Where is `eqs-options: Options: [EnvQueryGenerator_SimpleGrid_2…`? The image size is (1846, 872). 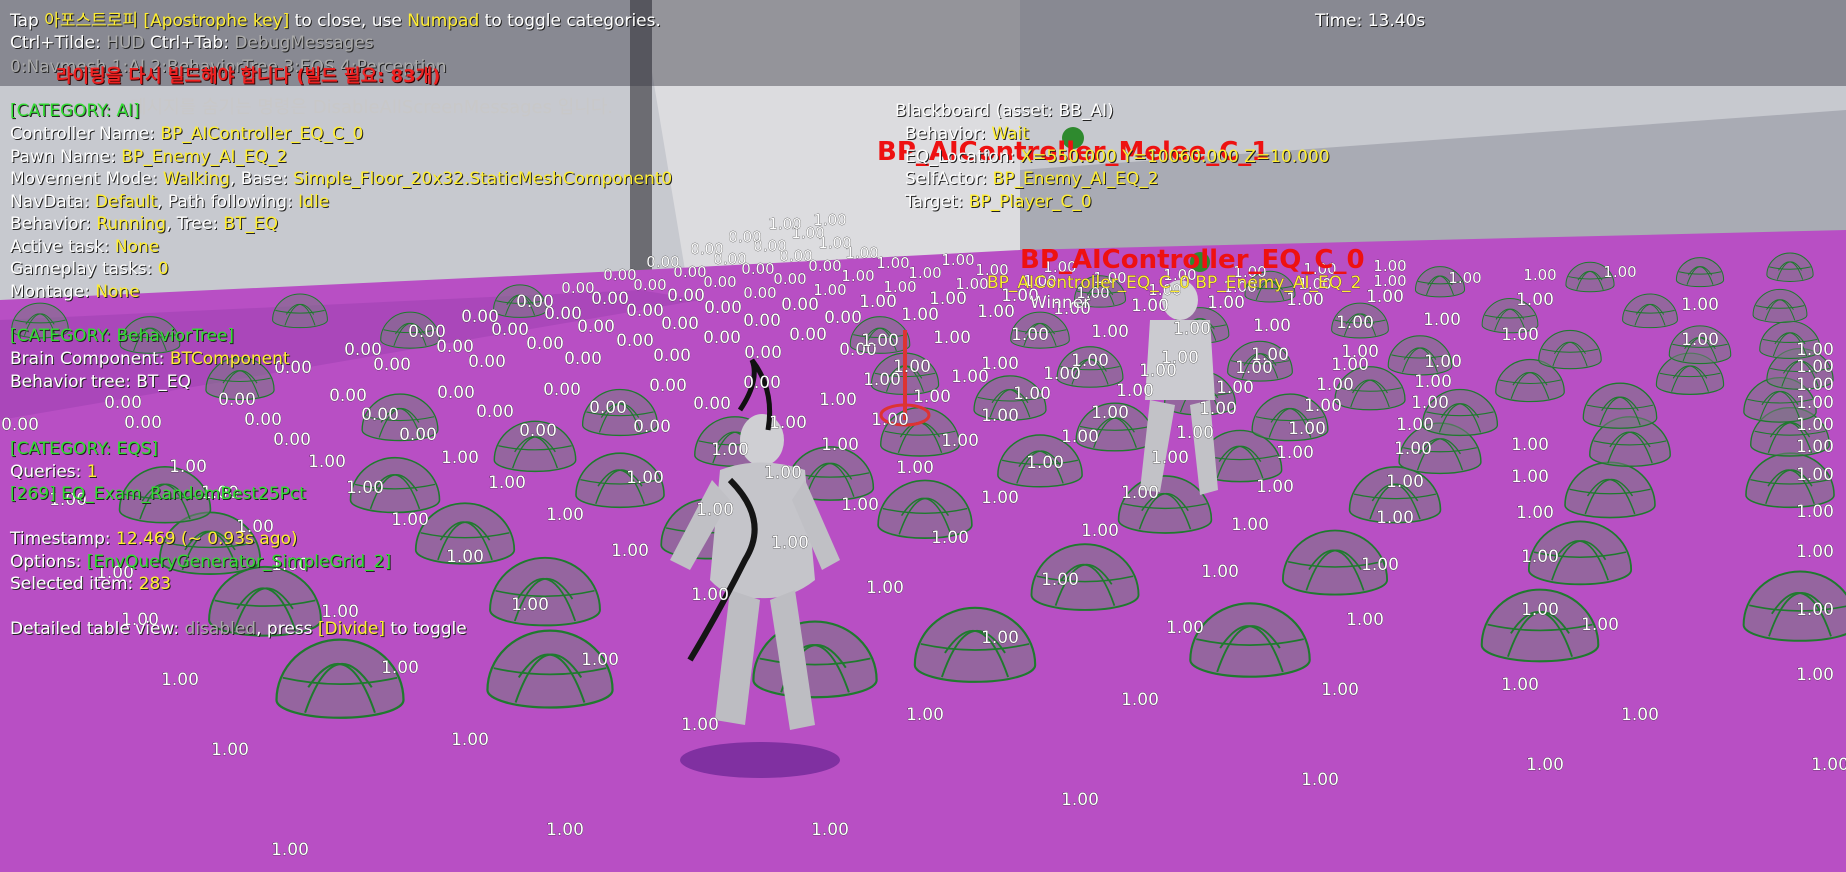 eqs-options: Options: [EnvQueryGenerator_SimpleGrid_2… is located at coordinates (200, 562).